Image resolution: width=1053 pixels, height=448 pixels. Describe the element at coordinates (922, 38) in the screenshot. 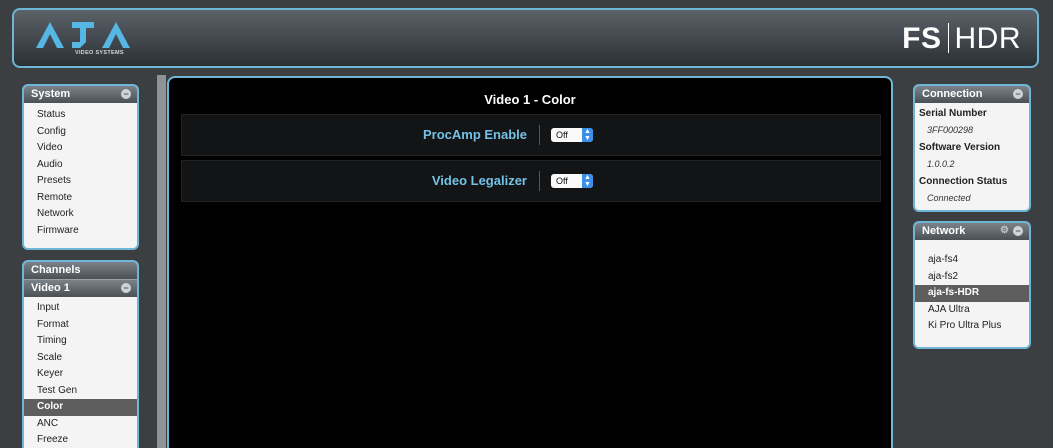

I see `product-main: FS` at that location.